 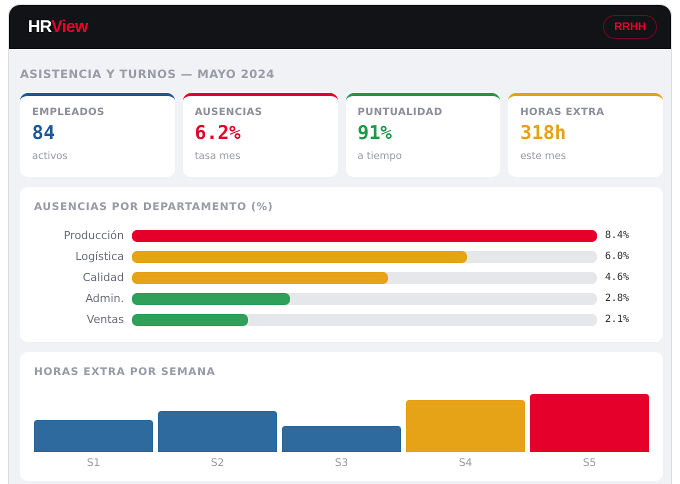 What do you see at coordinates (590, 463) in the screenshot?
I see `week-label: S5` at bounding box center [590, 463].